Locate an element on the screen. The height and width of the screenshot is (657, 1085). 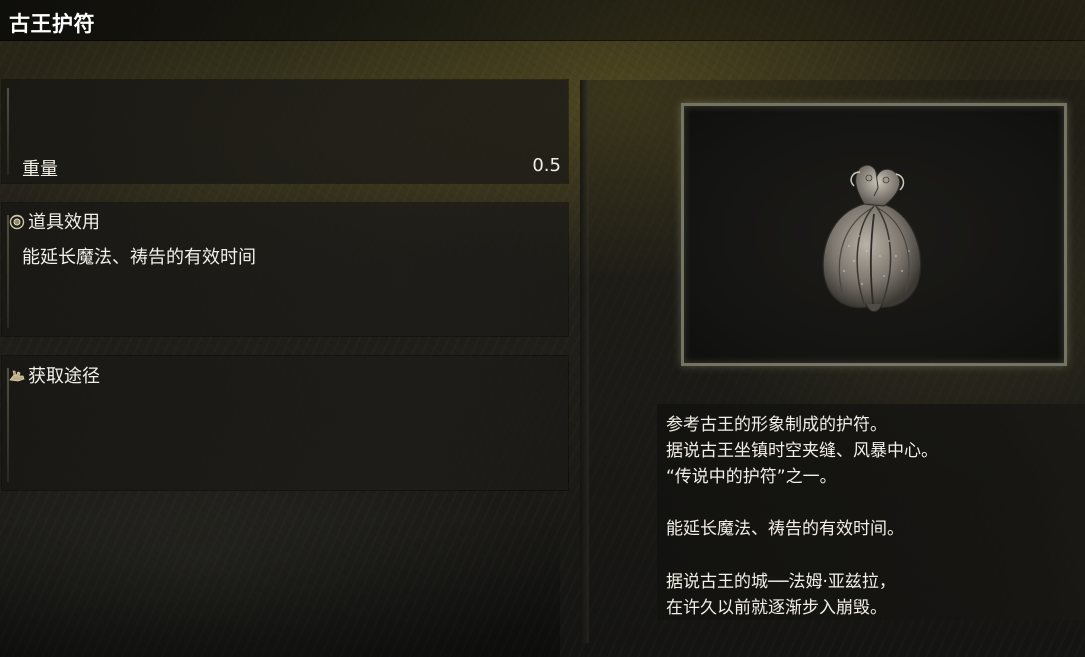
description-line: 能延长魔法、祷告的有效时间。 is located at coordinates (785, 529).